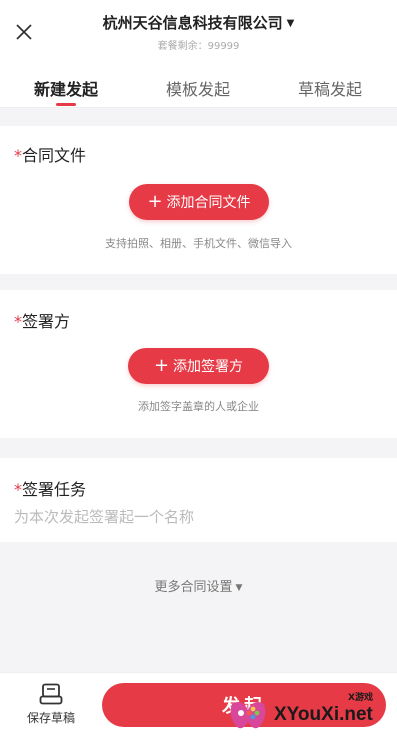  I want to click on watermark-text: XYouXi.net, so click(323, 714).